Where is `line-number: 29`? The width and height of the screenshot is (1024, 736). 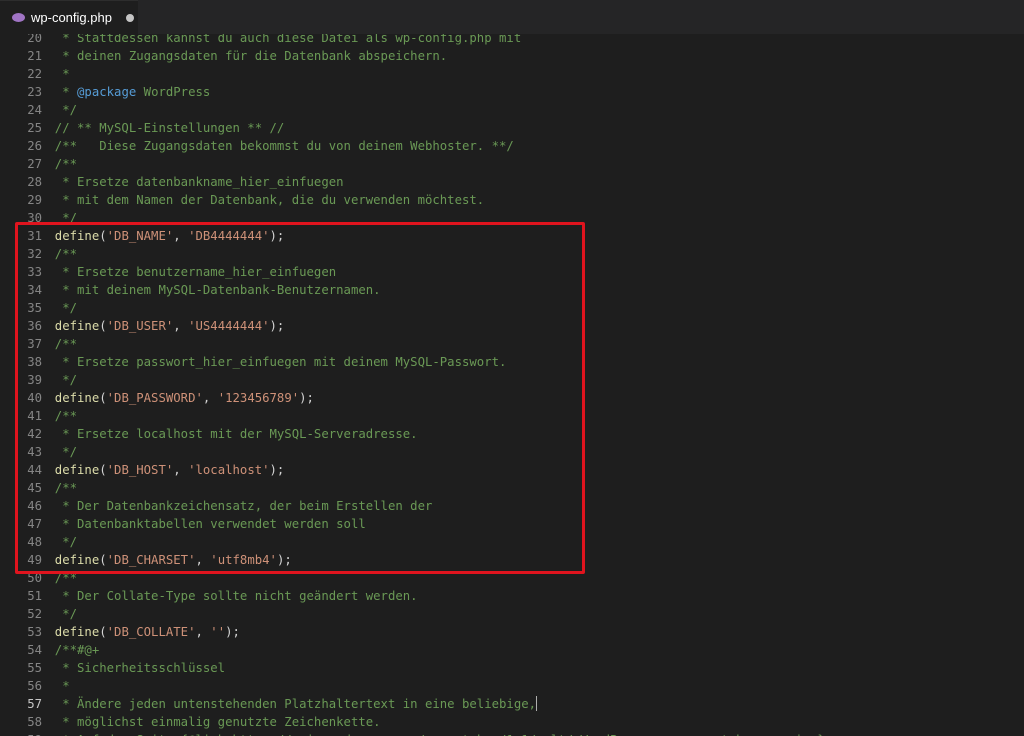
line-number: 29 is located at coordinates (34, 200).